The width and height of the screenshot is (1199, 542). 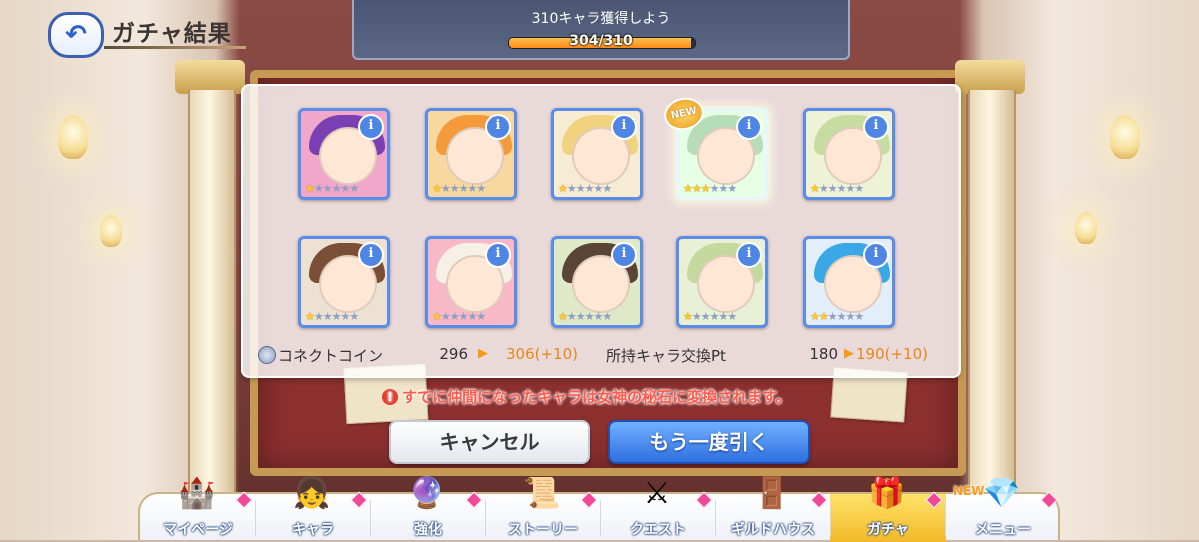 I want to click on nav-item-8: 💎 メニュー NEW, so click(x=1003, y=509).